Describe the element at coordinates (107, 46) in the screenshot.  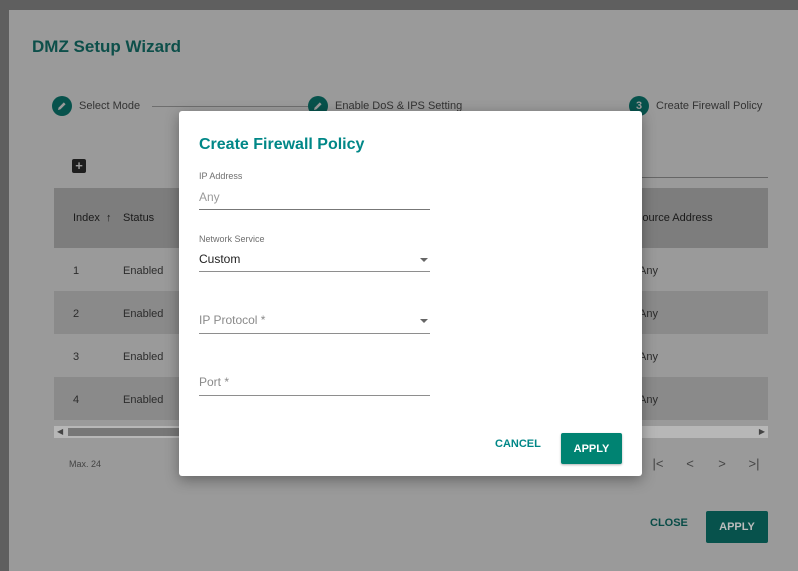
I see `wizard-title: DMZ Setup Wizard` at that location.